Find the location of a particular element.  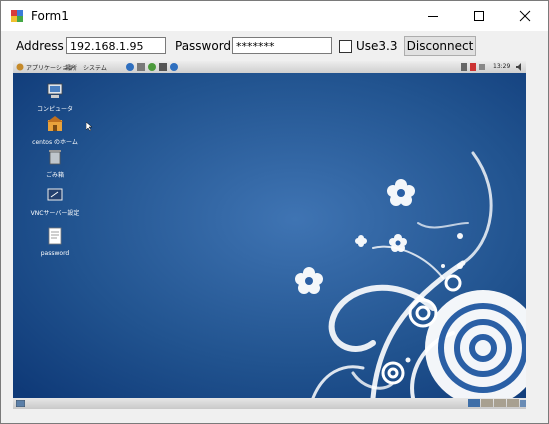

maximize-button is located at coordinates (479, 16).